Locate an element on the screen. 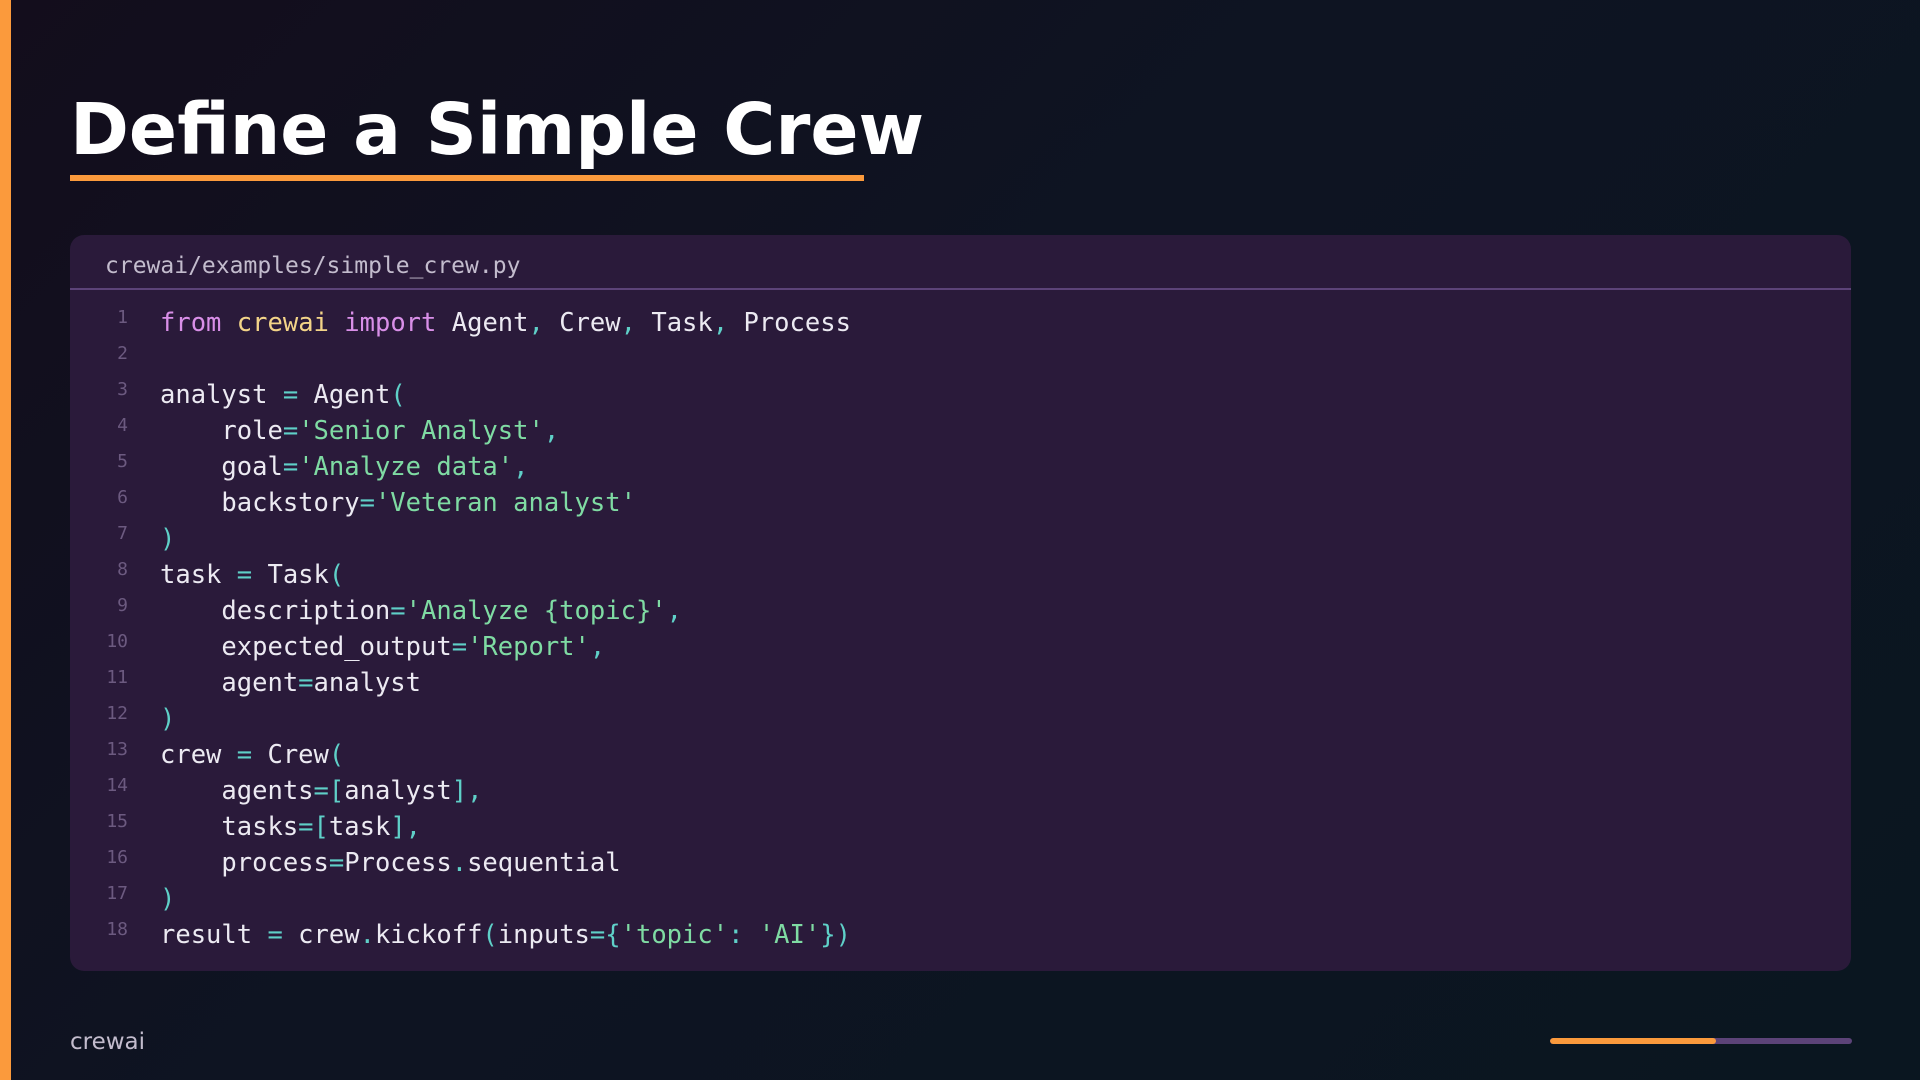  line-number: 13 is located at coordinates (117, 749).